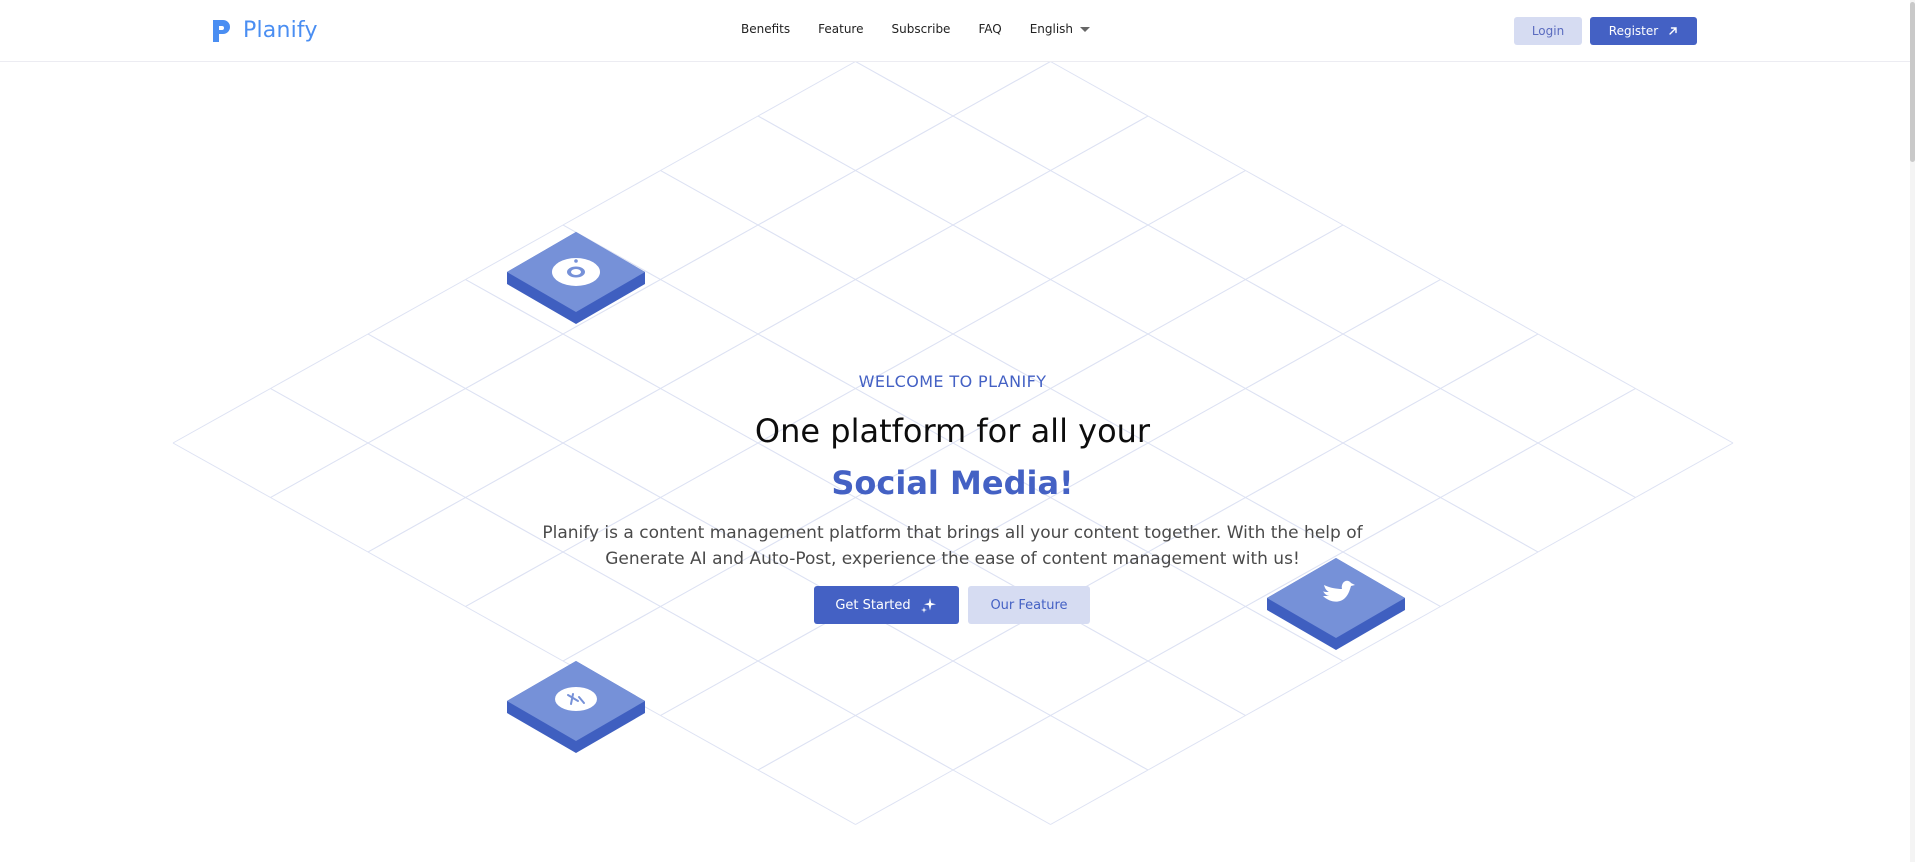 The image size is (1915, 862). I want to click on hero-cta-row: Get Started Our Feature, so click(952, 605).